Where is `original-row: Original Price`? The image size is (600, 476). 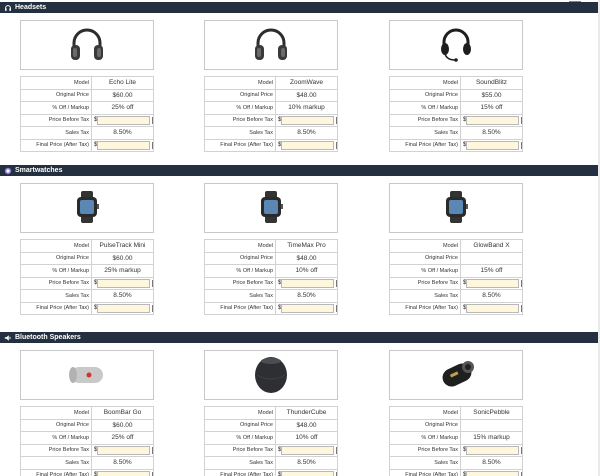 original-row: Original Price is located at coordinates (456, 425).